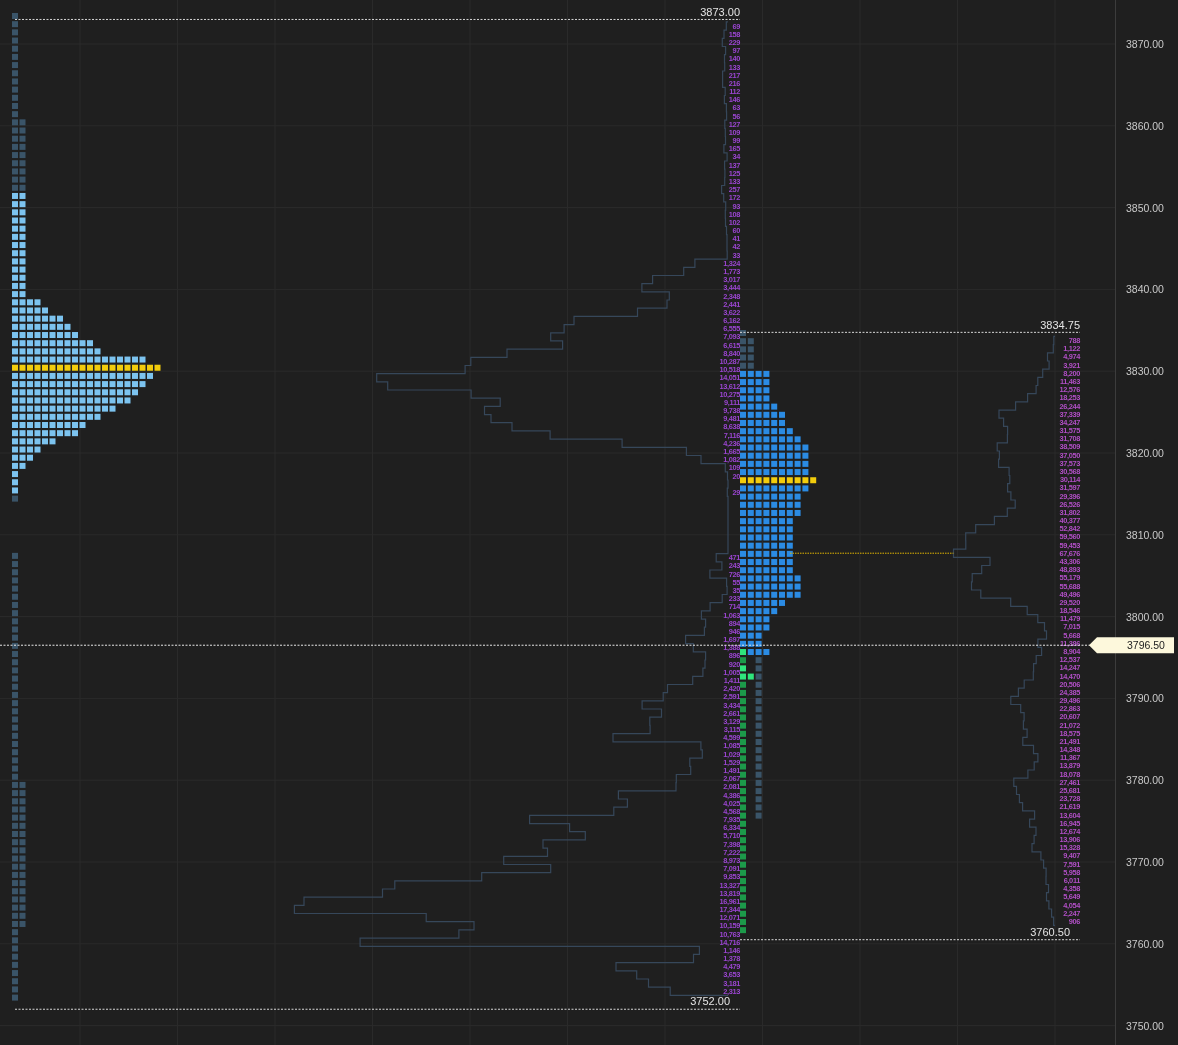  What do you see at coordinates (1145, 780) in the screenshot?
I see `price-axis-label: 3780.00` at bounding box center [1145, 780].